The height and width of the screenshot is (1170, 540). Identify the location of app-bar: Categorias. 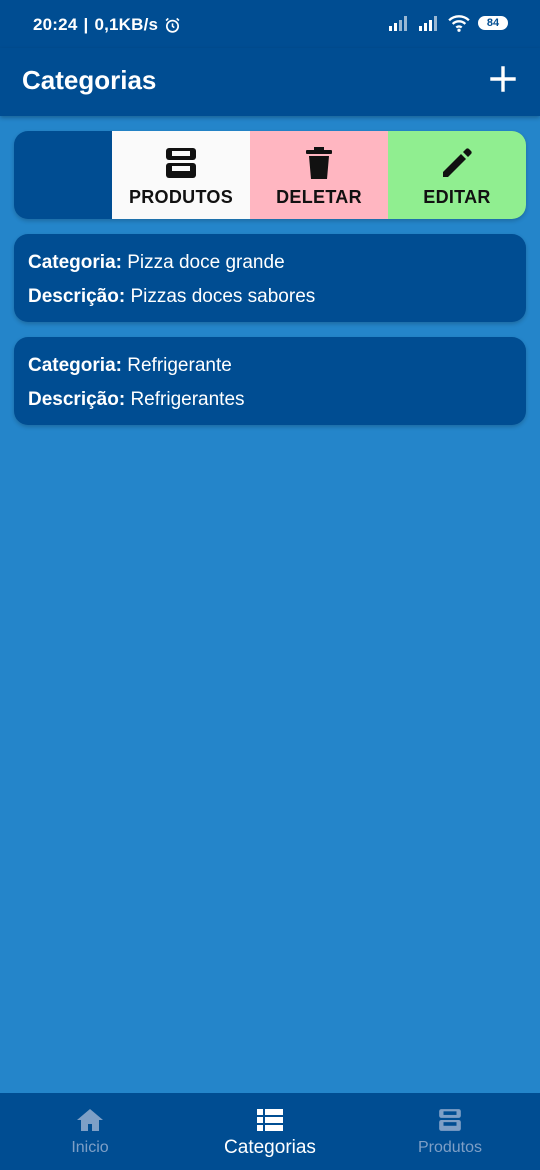
(270, 82).